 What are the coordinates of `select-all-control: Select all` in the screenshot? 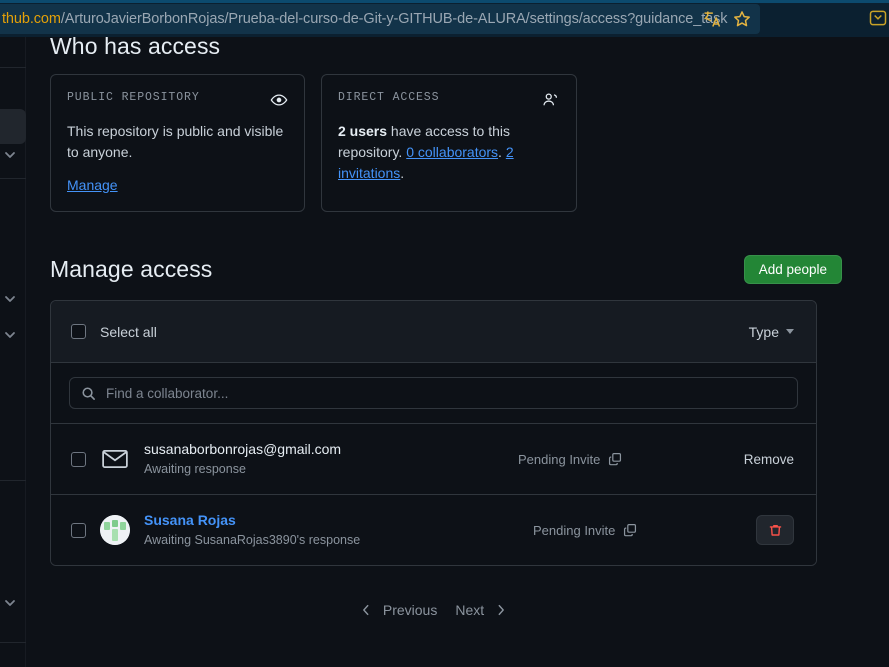 It's located at (114, 332).